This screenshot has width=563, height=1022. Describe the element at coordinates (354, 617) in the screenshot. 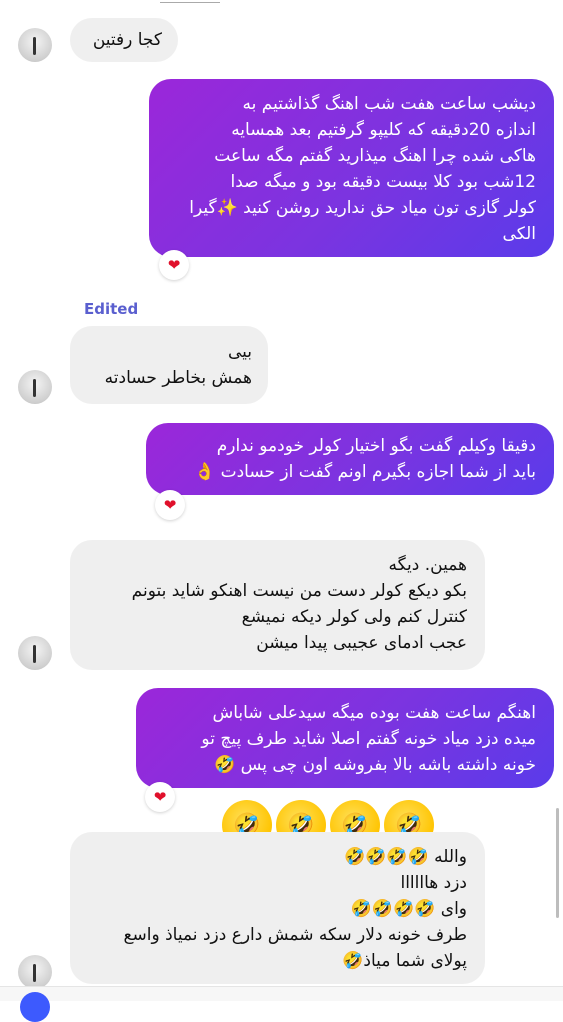

I see `message-text: کنترل کنم ولی کولر دیکه نمیشع` at that location.